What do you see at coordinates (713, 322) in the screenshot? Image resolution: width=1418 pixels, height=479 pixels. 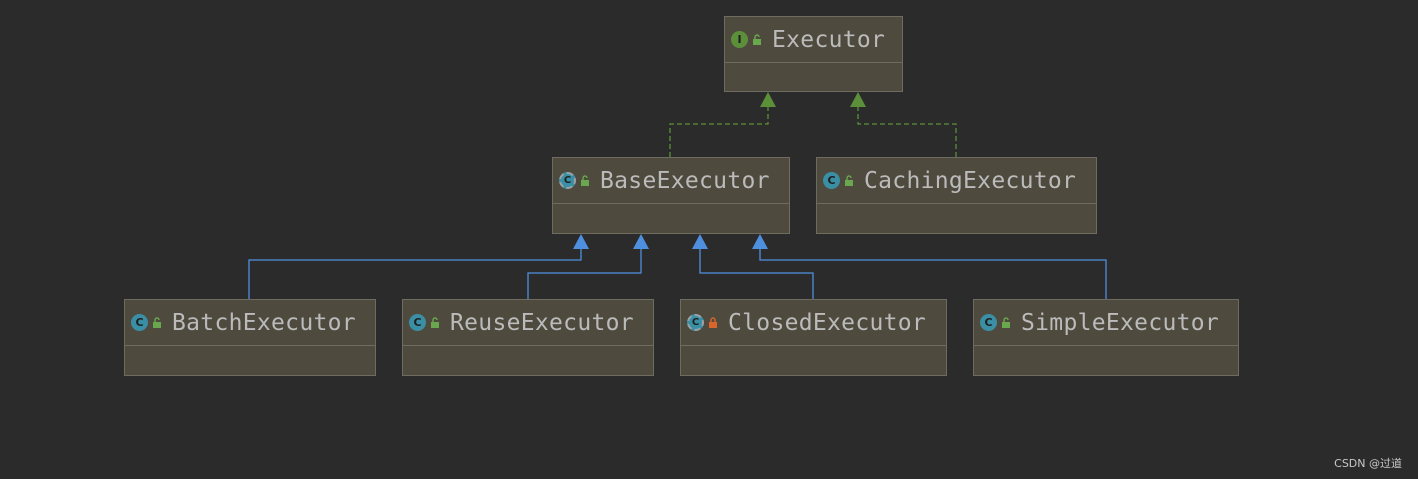 I see `lock-icon` at bounding box center [713, 322].